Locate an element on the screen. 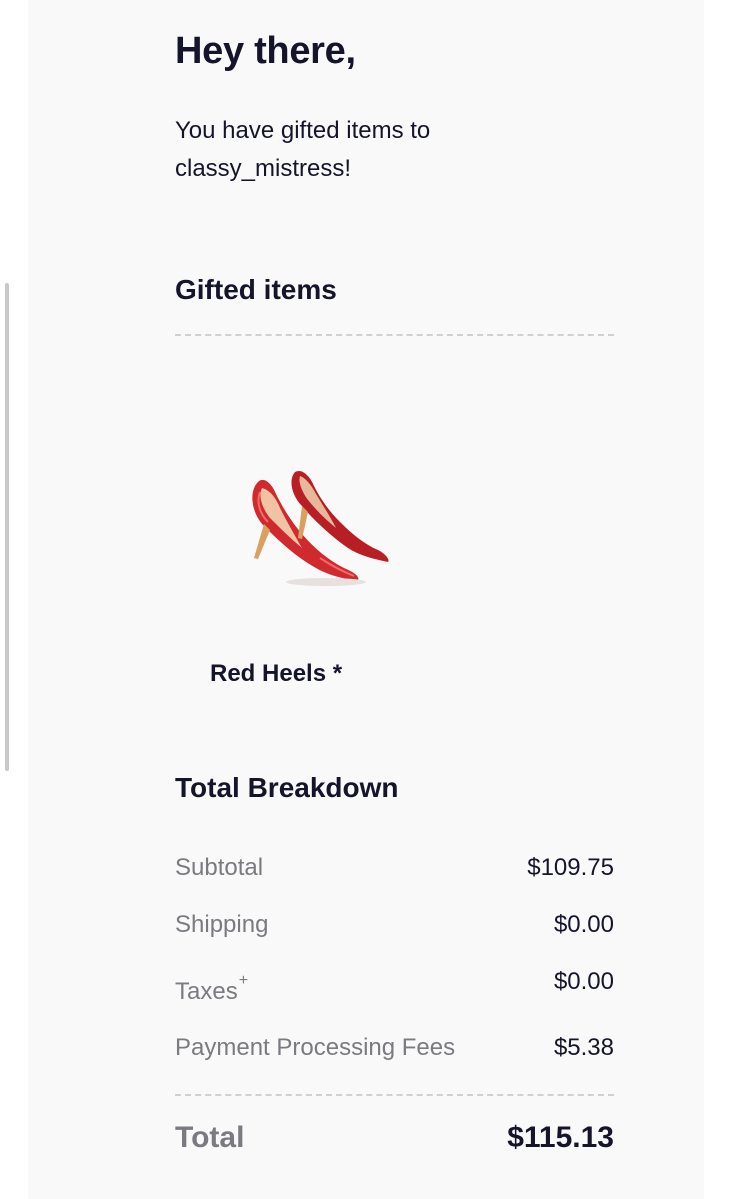  shipping-label: Shipping is located at coordinates (222, 924).